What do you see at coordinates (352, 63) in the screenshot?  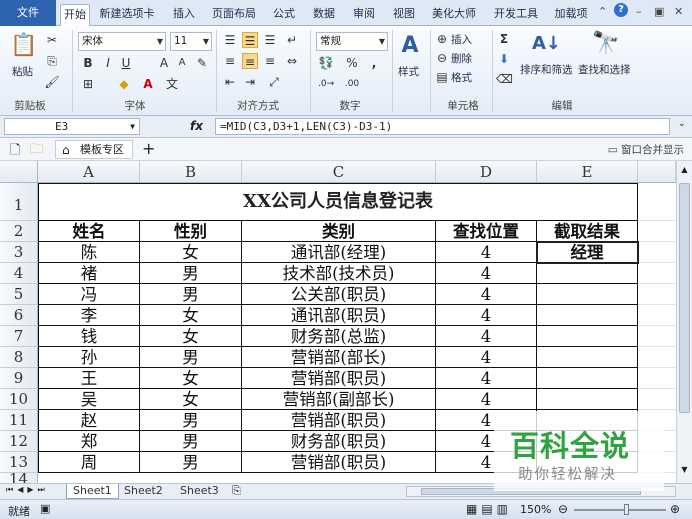 I see `percent-icon: %` at bounding box center [352, 63].